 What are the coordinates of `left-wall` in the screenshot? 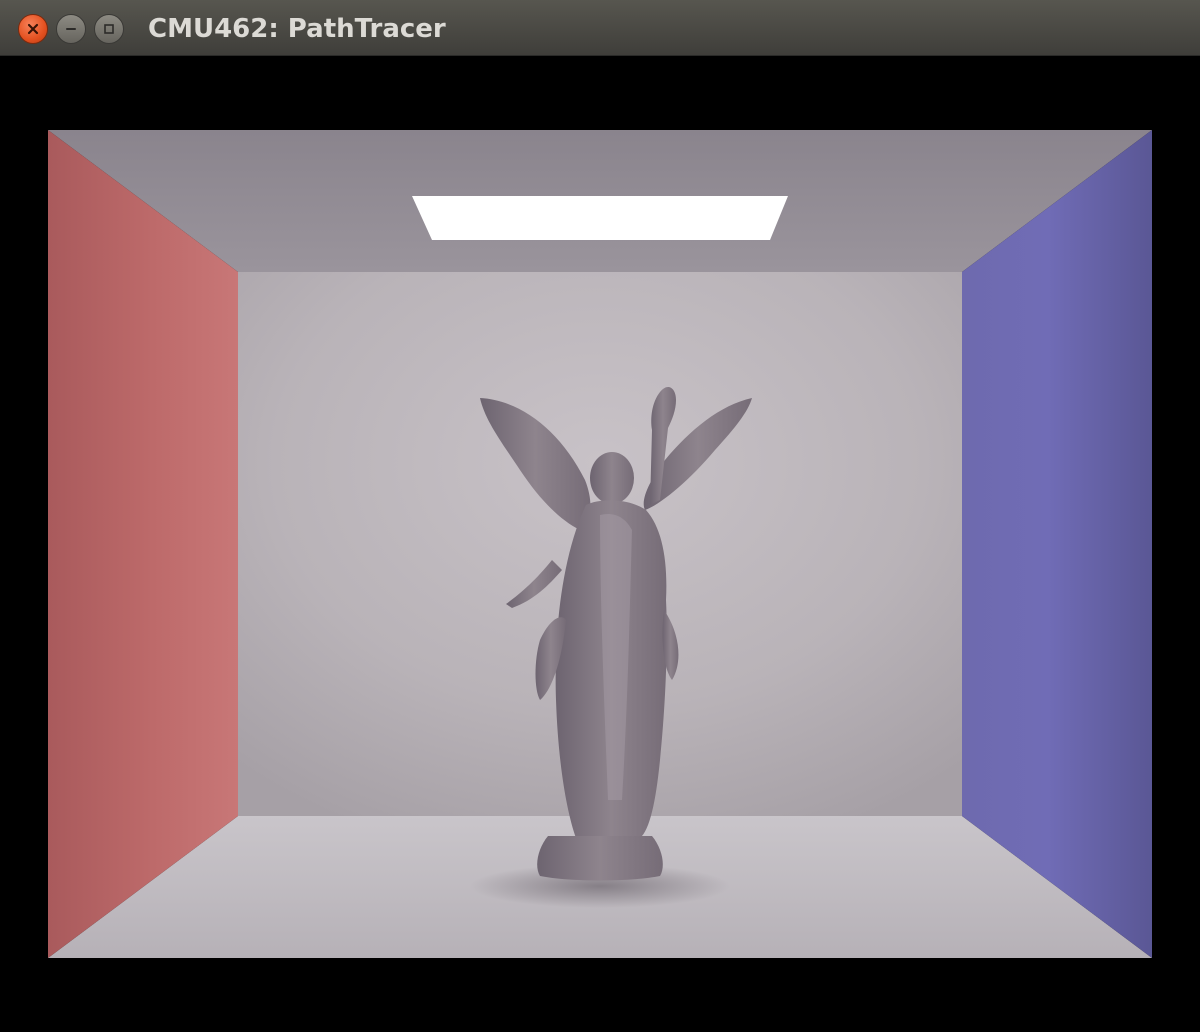 It's located at (143, 544).